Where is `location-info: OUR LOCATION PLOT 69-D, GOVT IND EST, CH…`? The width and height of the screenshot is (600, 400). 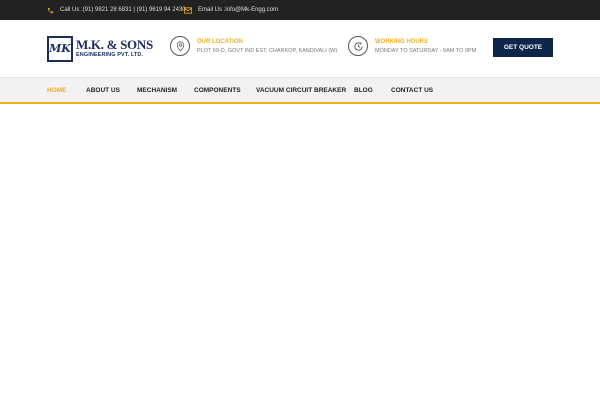
location-info: OUR LOCATION PLOT 69-D, GOVT IND EST, CH… is located at coordinates (253, 46).